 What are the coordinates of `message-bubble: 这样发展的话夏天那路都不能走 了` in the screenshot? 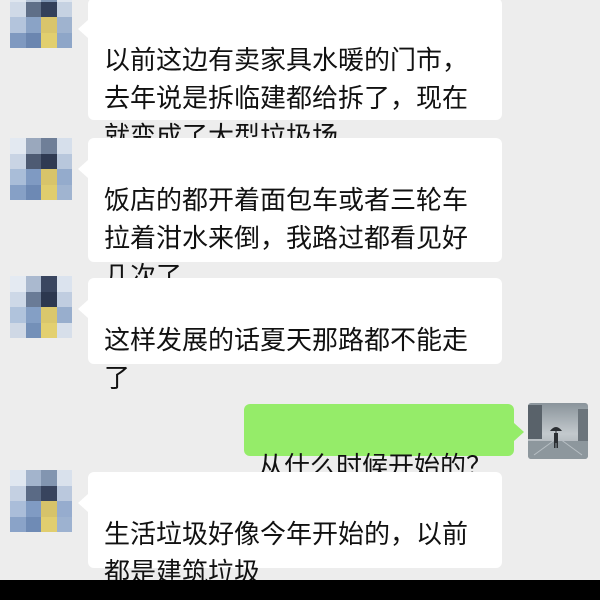 It's located at (290, 336).